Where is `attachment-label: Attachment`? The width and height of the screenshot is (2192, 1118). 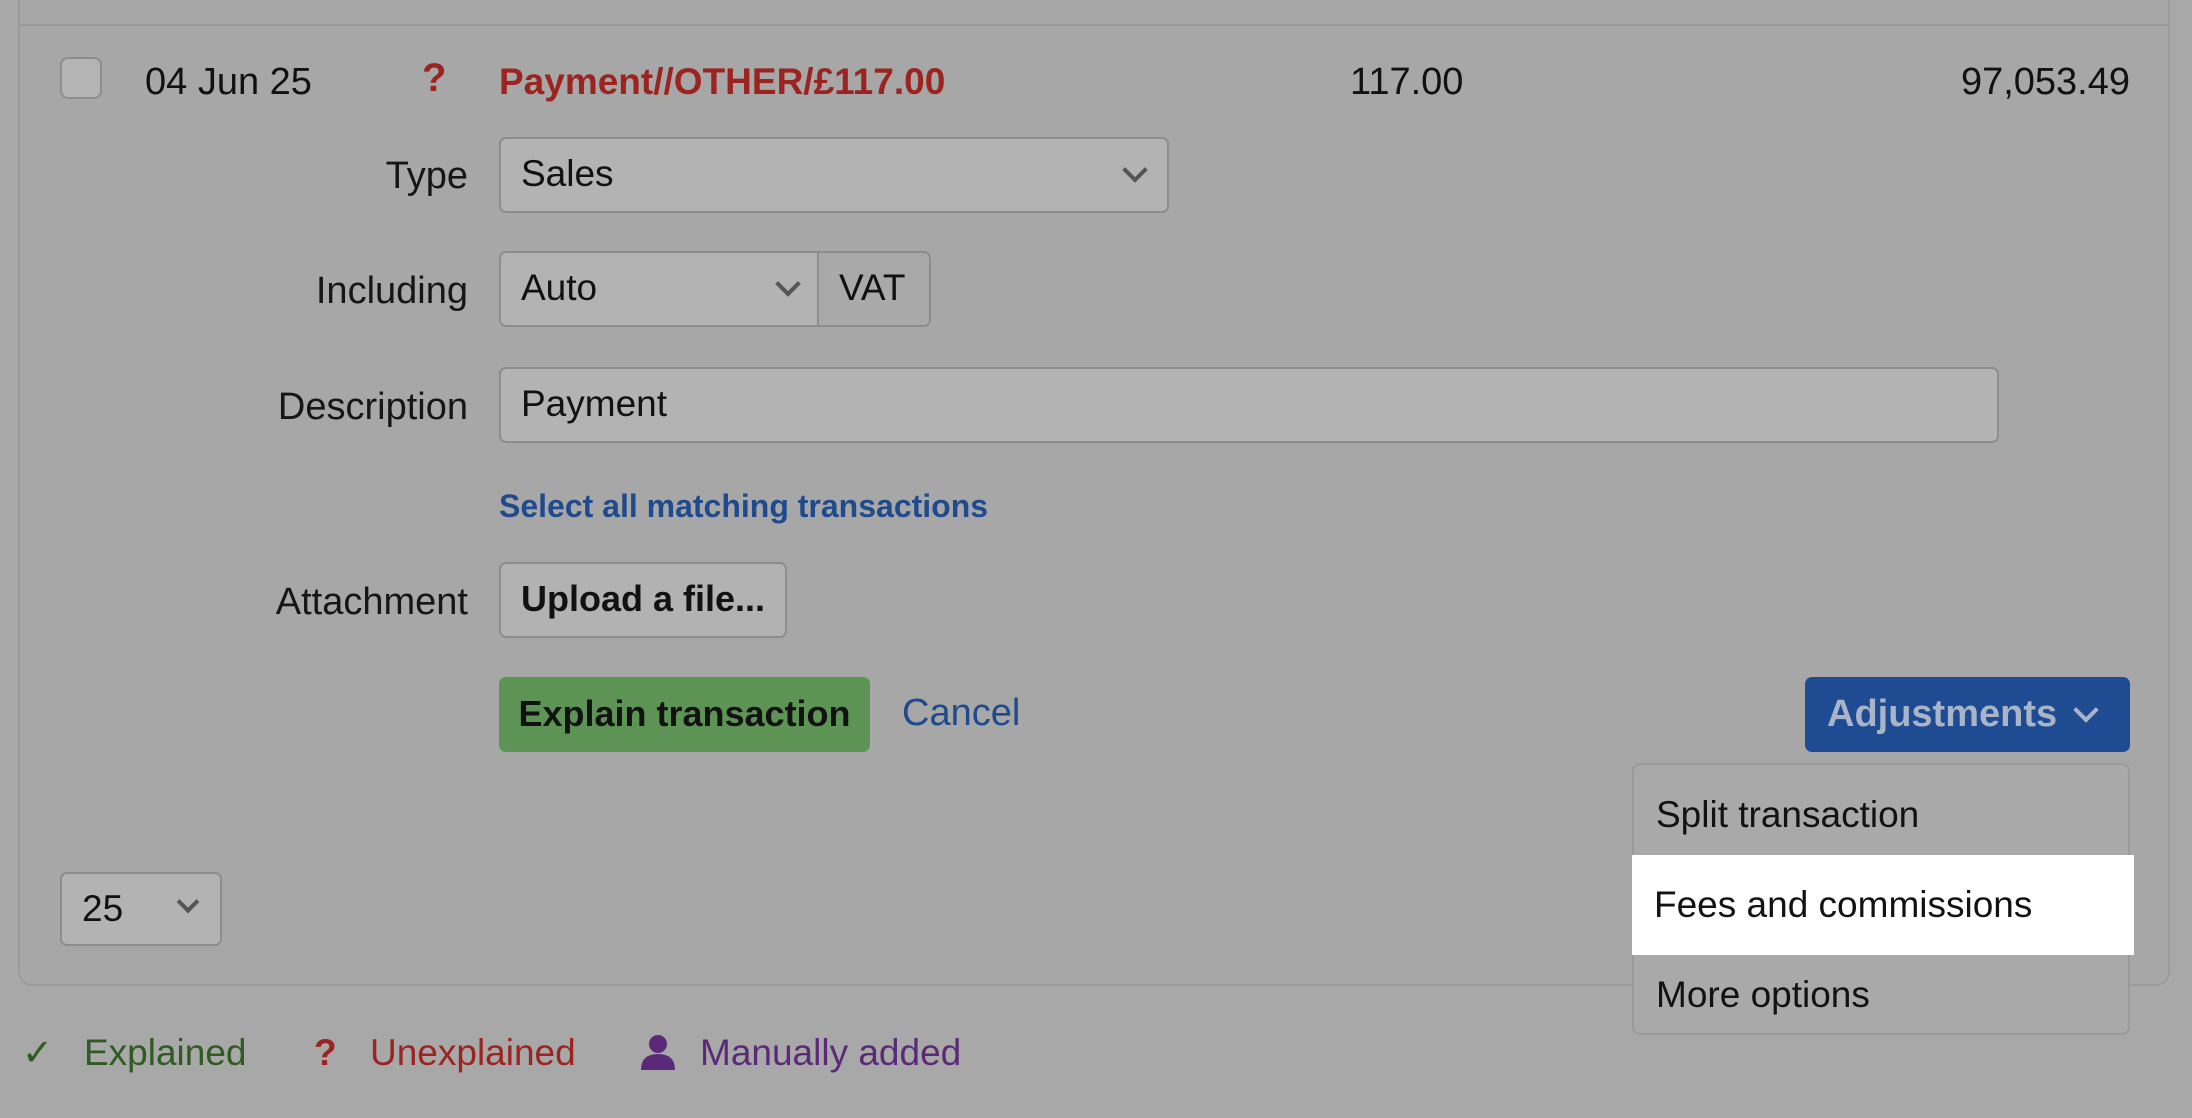 attachment-label: Attachment is located at coordinates (371, 602).